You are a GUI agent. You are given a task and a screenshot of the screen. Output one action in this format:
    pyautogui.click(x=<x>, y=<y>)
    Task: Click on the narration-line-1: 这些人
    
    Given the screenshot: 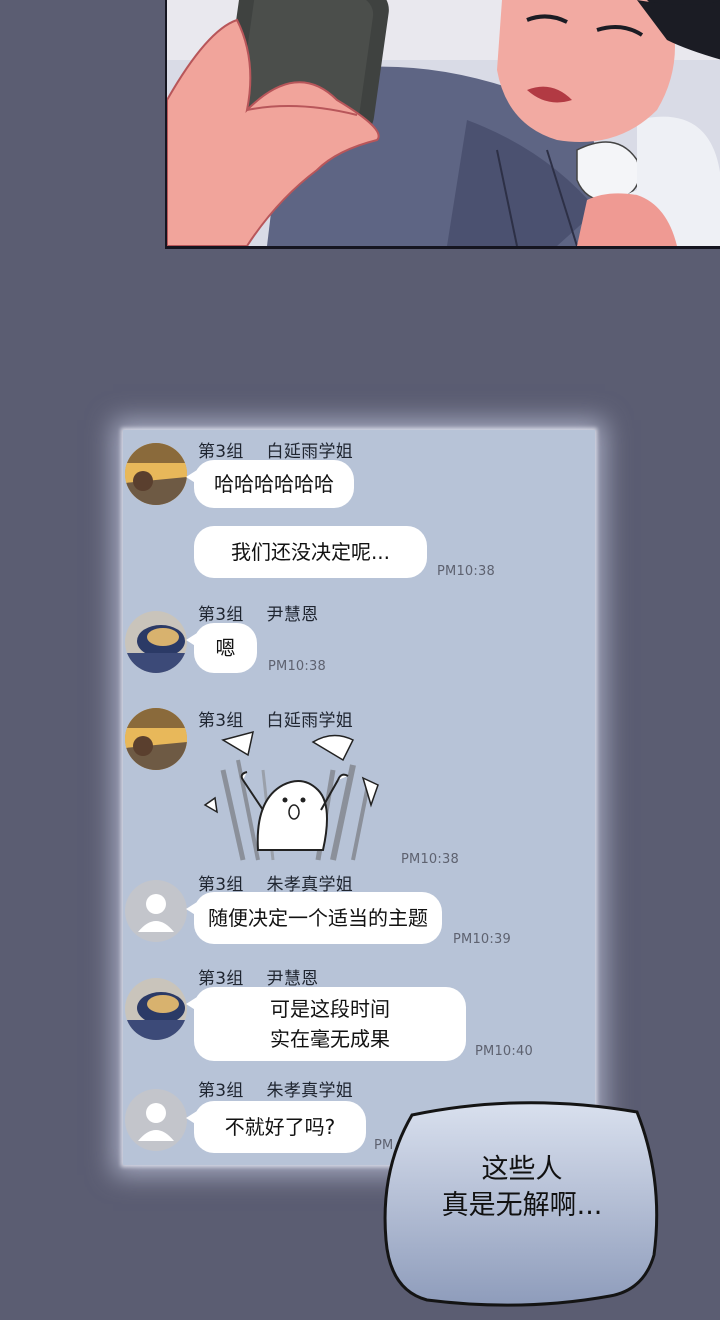 What is the action you would take?
    pyautogui.click(x=522, y=1169)
    